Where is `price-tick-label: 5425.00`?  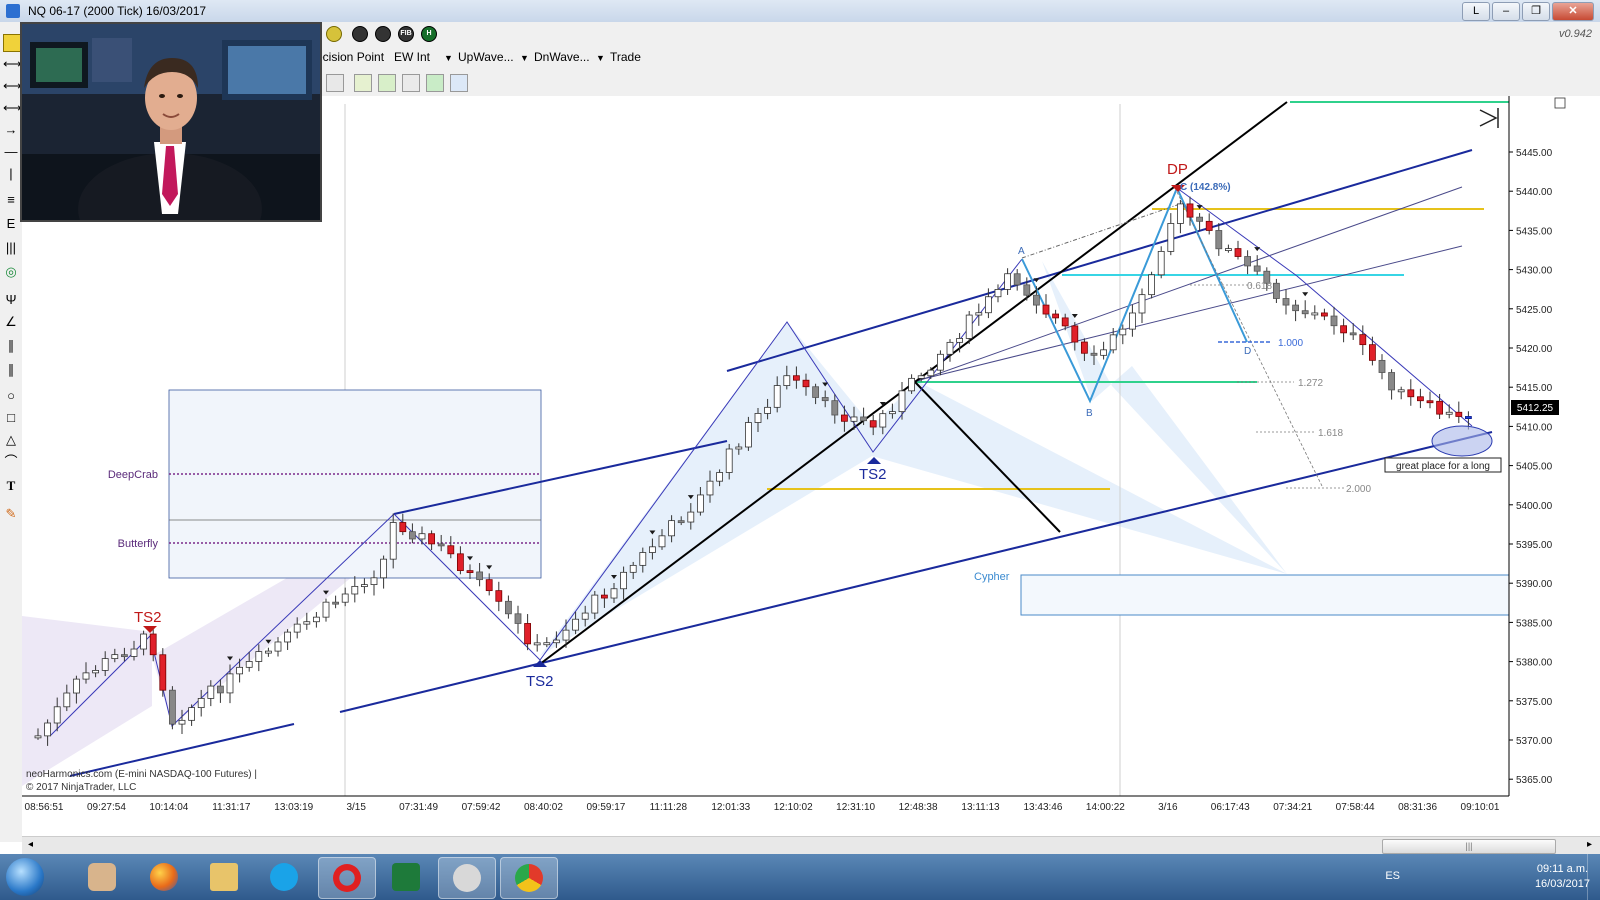
price-tick-label: 5425.00 is located at coordinates (1534, 310).